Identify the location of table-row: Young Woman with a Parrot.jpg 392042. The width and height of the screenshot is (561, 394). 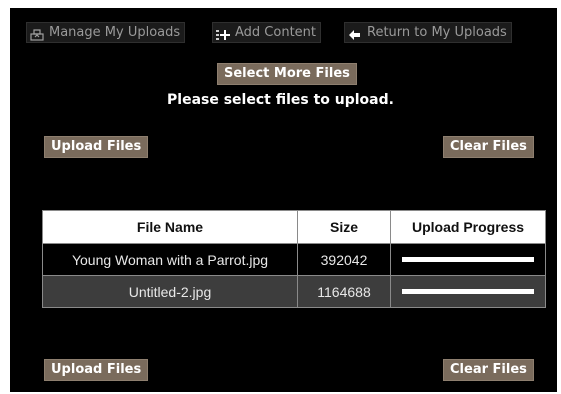
(294, 259).